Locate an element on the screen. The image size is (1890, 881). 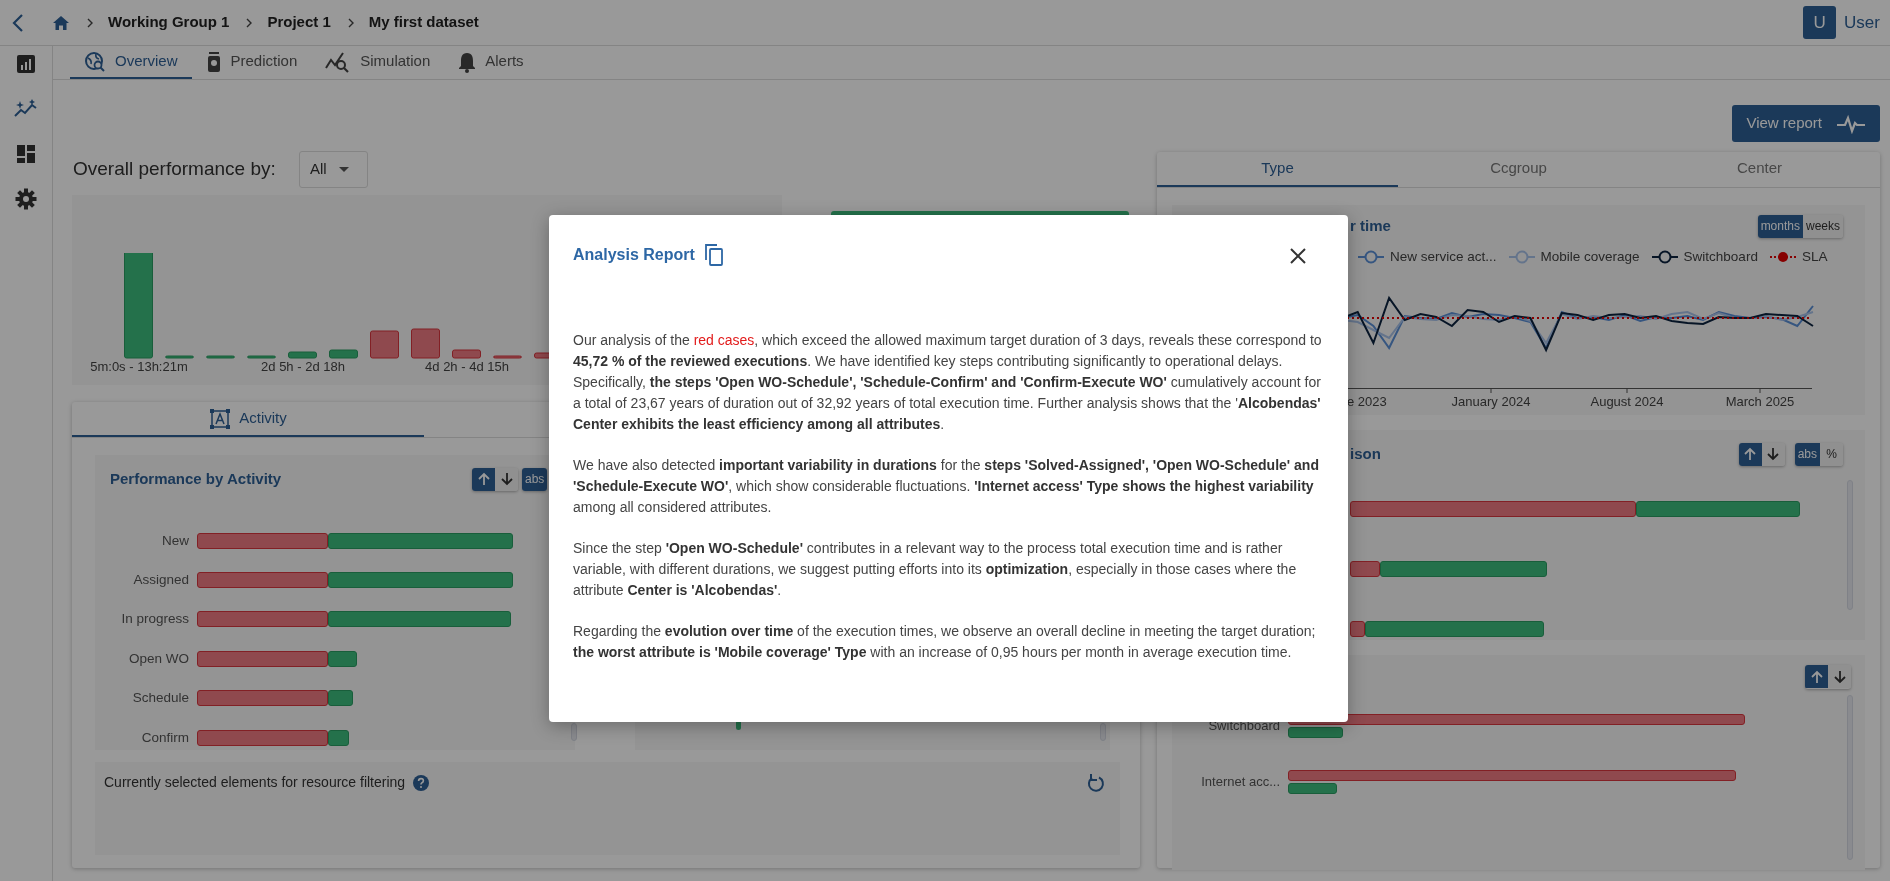
row-label: Open WO is located at coordinates (158, 658).